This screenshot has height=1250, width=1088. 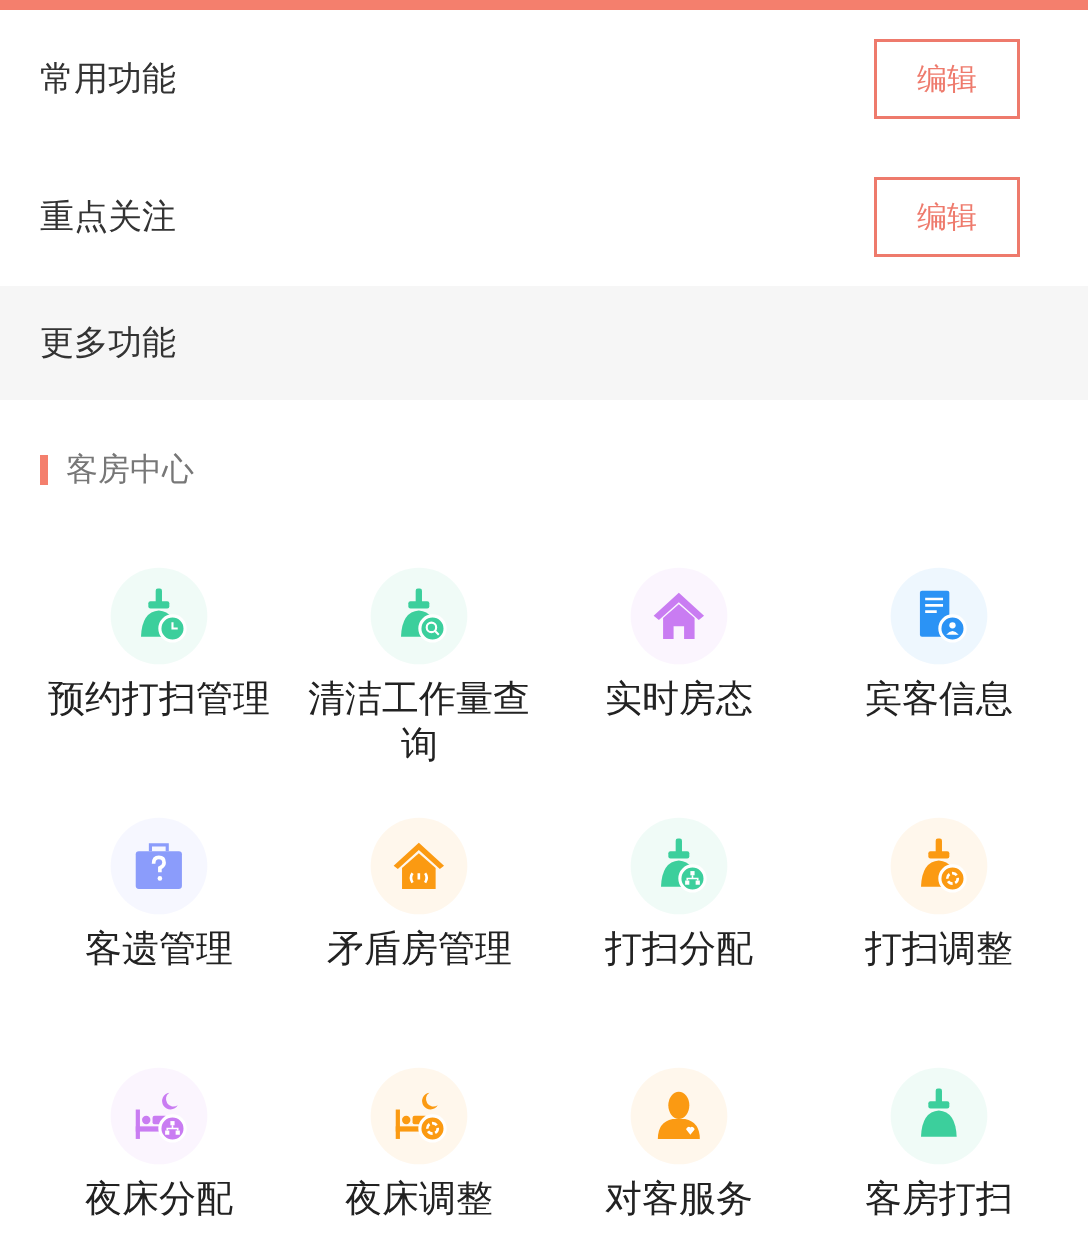 What do you see at coordinates (419, 949) in the screenshot?
I see `function-label: 矛盾房管理` at bounding box center [419, 949].